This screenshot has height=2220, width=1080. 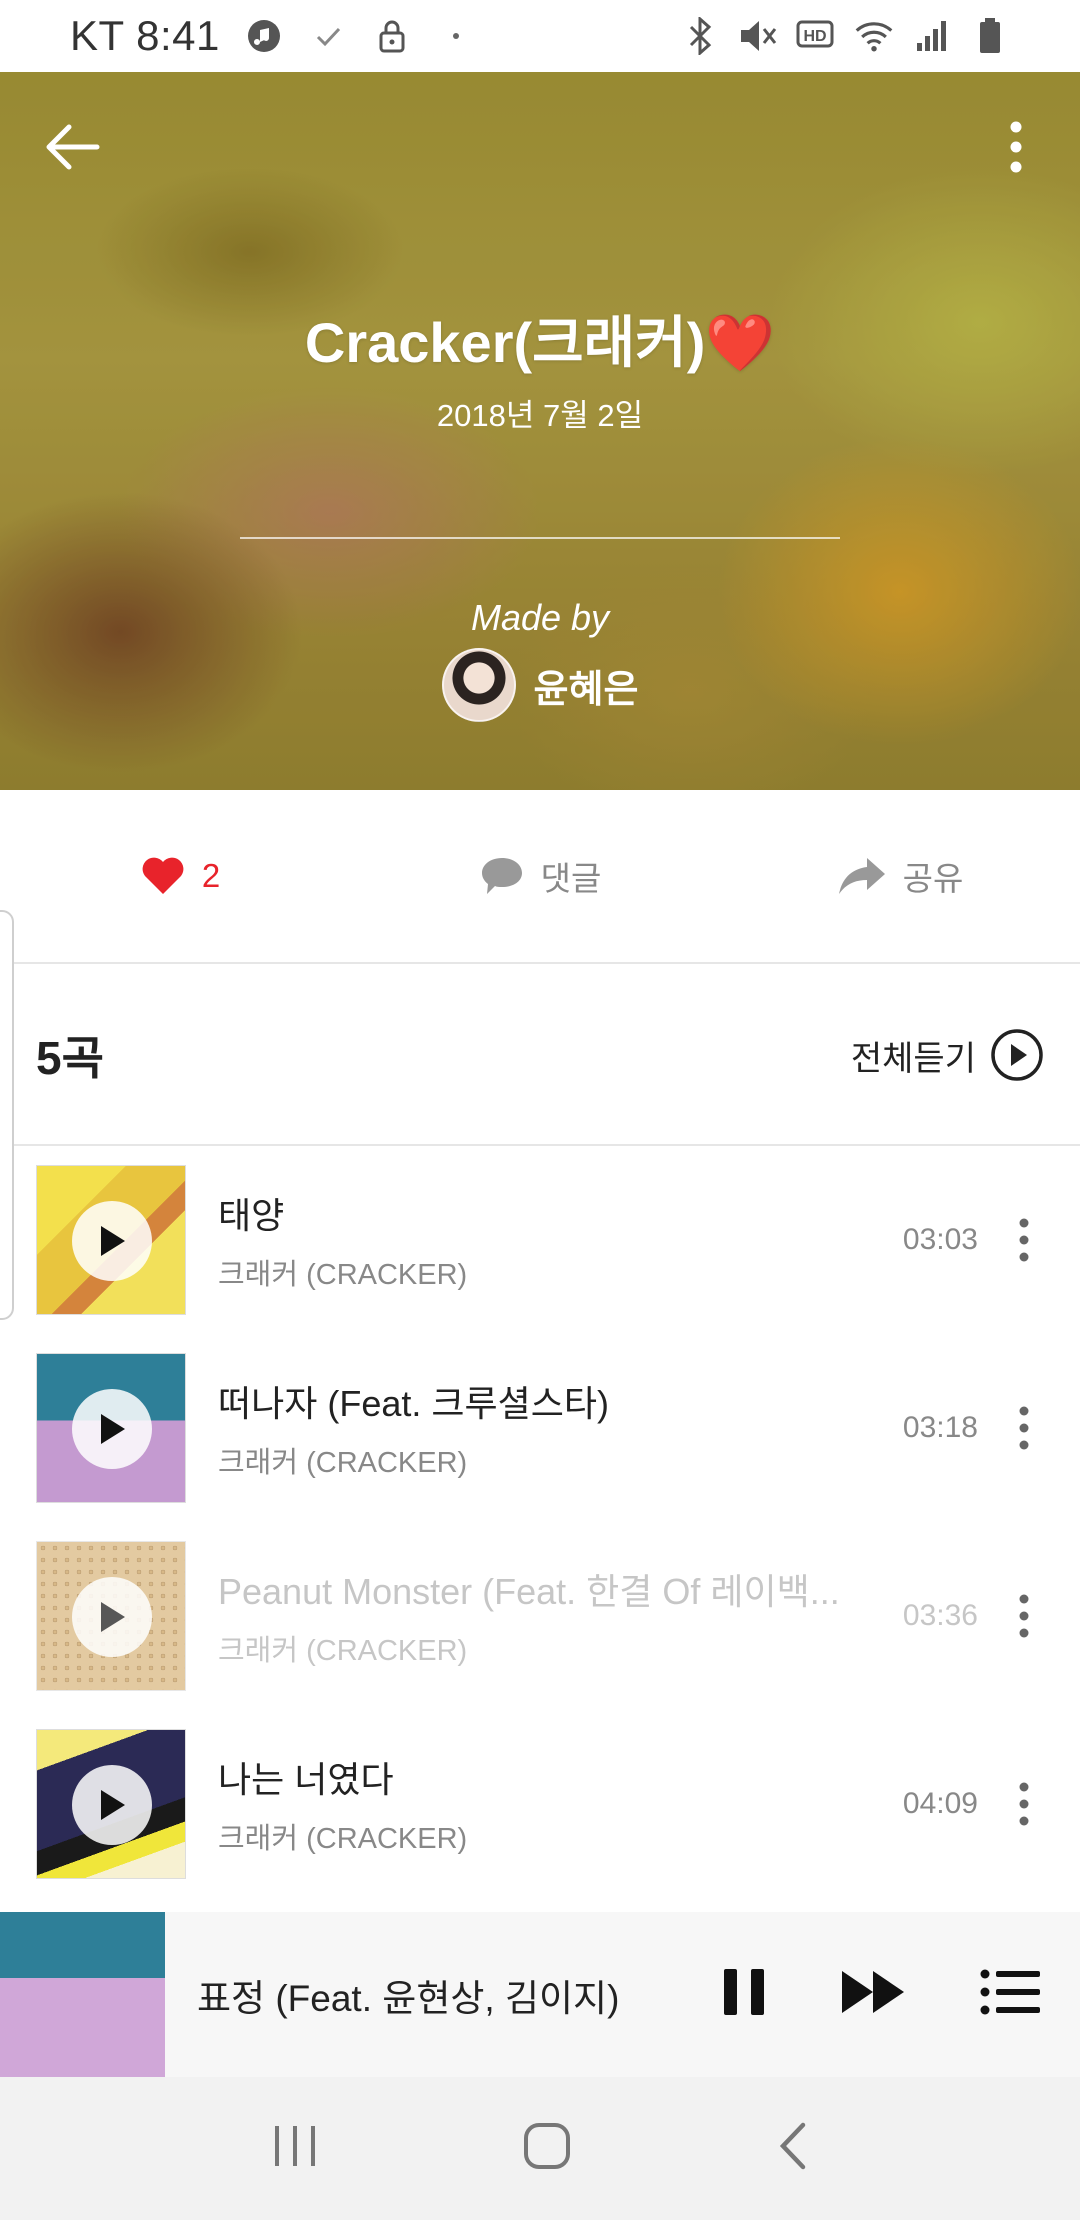 I want to click on action-bar: 2 댓글 공유, so click(x=540, y=877).